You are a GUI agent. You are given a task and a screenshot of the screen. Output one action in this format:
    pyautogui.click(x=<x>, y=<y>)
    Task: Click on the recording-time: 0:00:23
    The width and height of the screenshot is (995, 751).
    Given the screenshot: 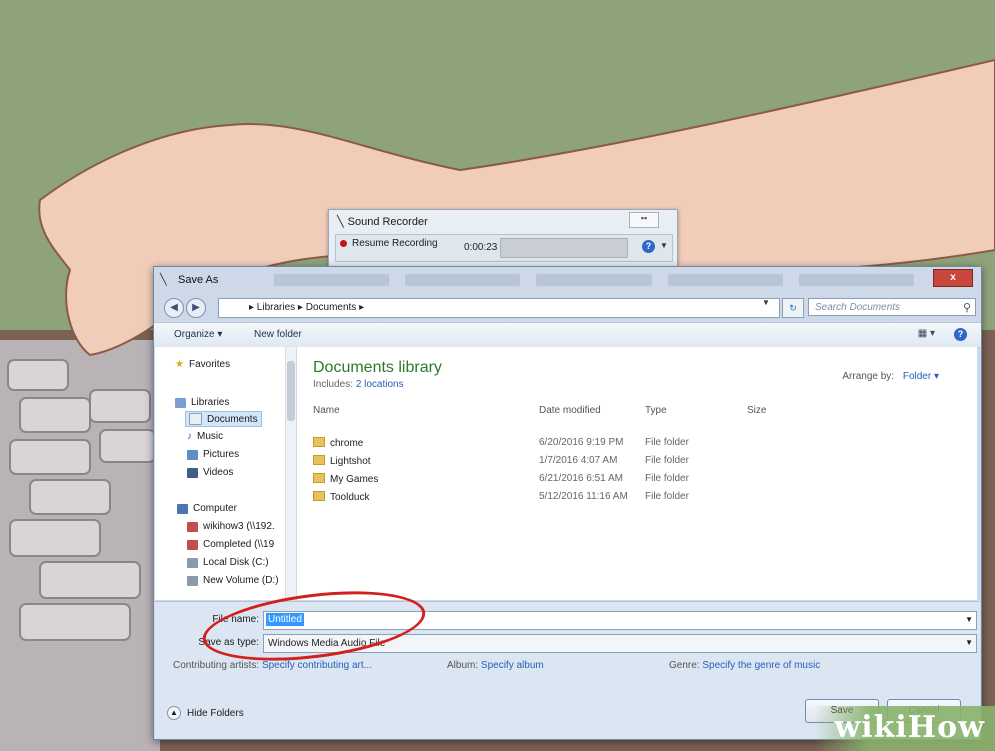 What is the action you would take?
    pyautogui.click(x=481, y=247)
    